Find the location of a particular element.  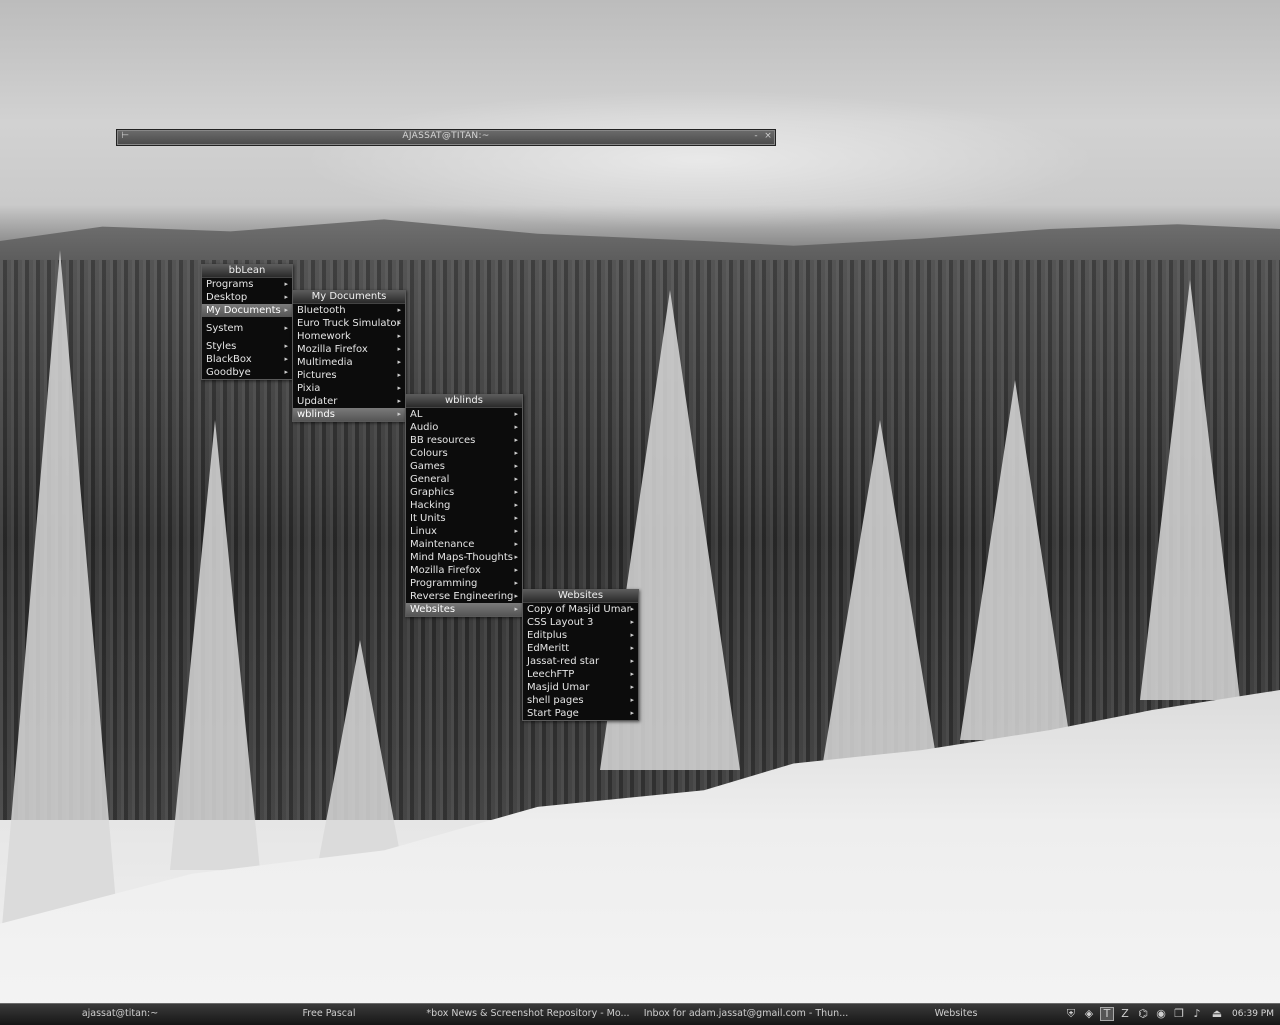

menu-item-system: System ▸ is located at coordinates (247, 328).